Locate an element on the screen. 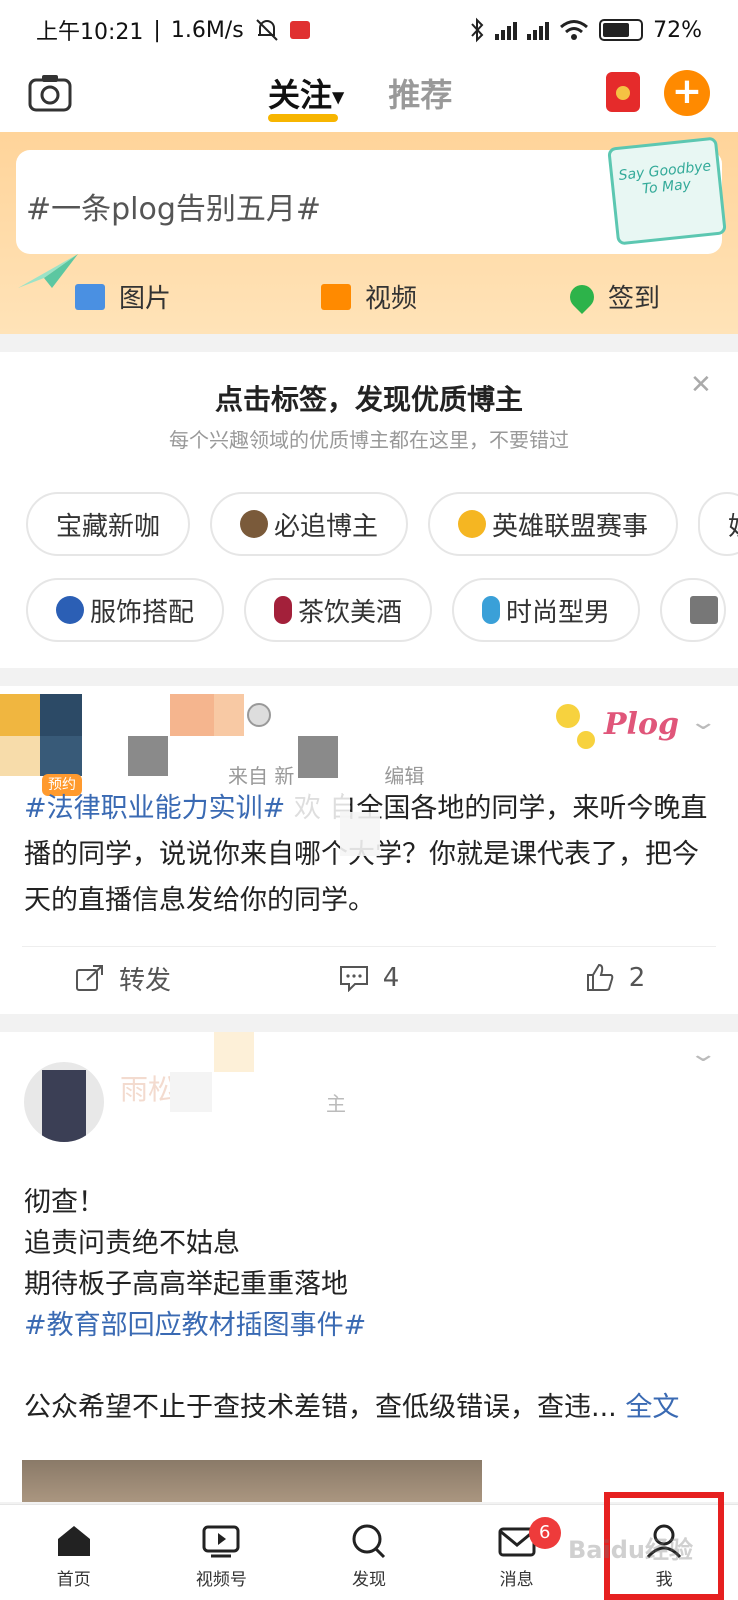 Image resolution: width=738 pixels, height=1600 pixels. compose-image-button: 图片 is located at coordinates (123, 296).